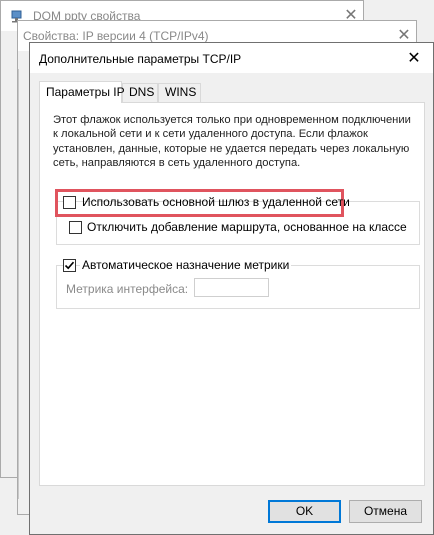 Image resolution: width=434 pixels, height=535 pixels. What do you see at coordinates (140, 59) in the screenshot?
I see `dialog-title: Дополнительные параметры TCP/IP` at bounding box center [140, 59].